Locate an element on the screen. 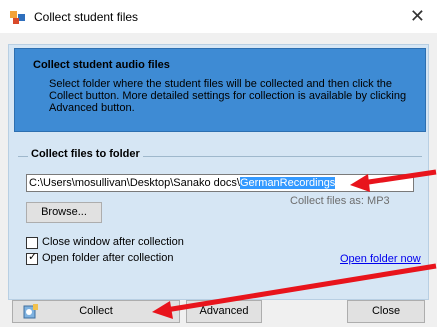  open-after-label: Open folder after collection is located at coordinates (108, 258).